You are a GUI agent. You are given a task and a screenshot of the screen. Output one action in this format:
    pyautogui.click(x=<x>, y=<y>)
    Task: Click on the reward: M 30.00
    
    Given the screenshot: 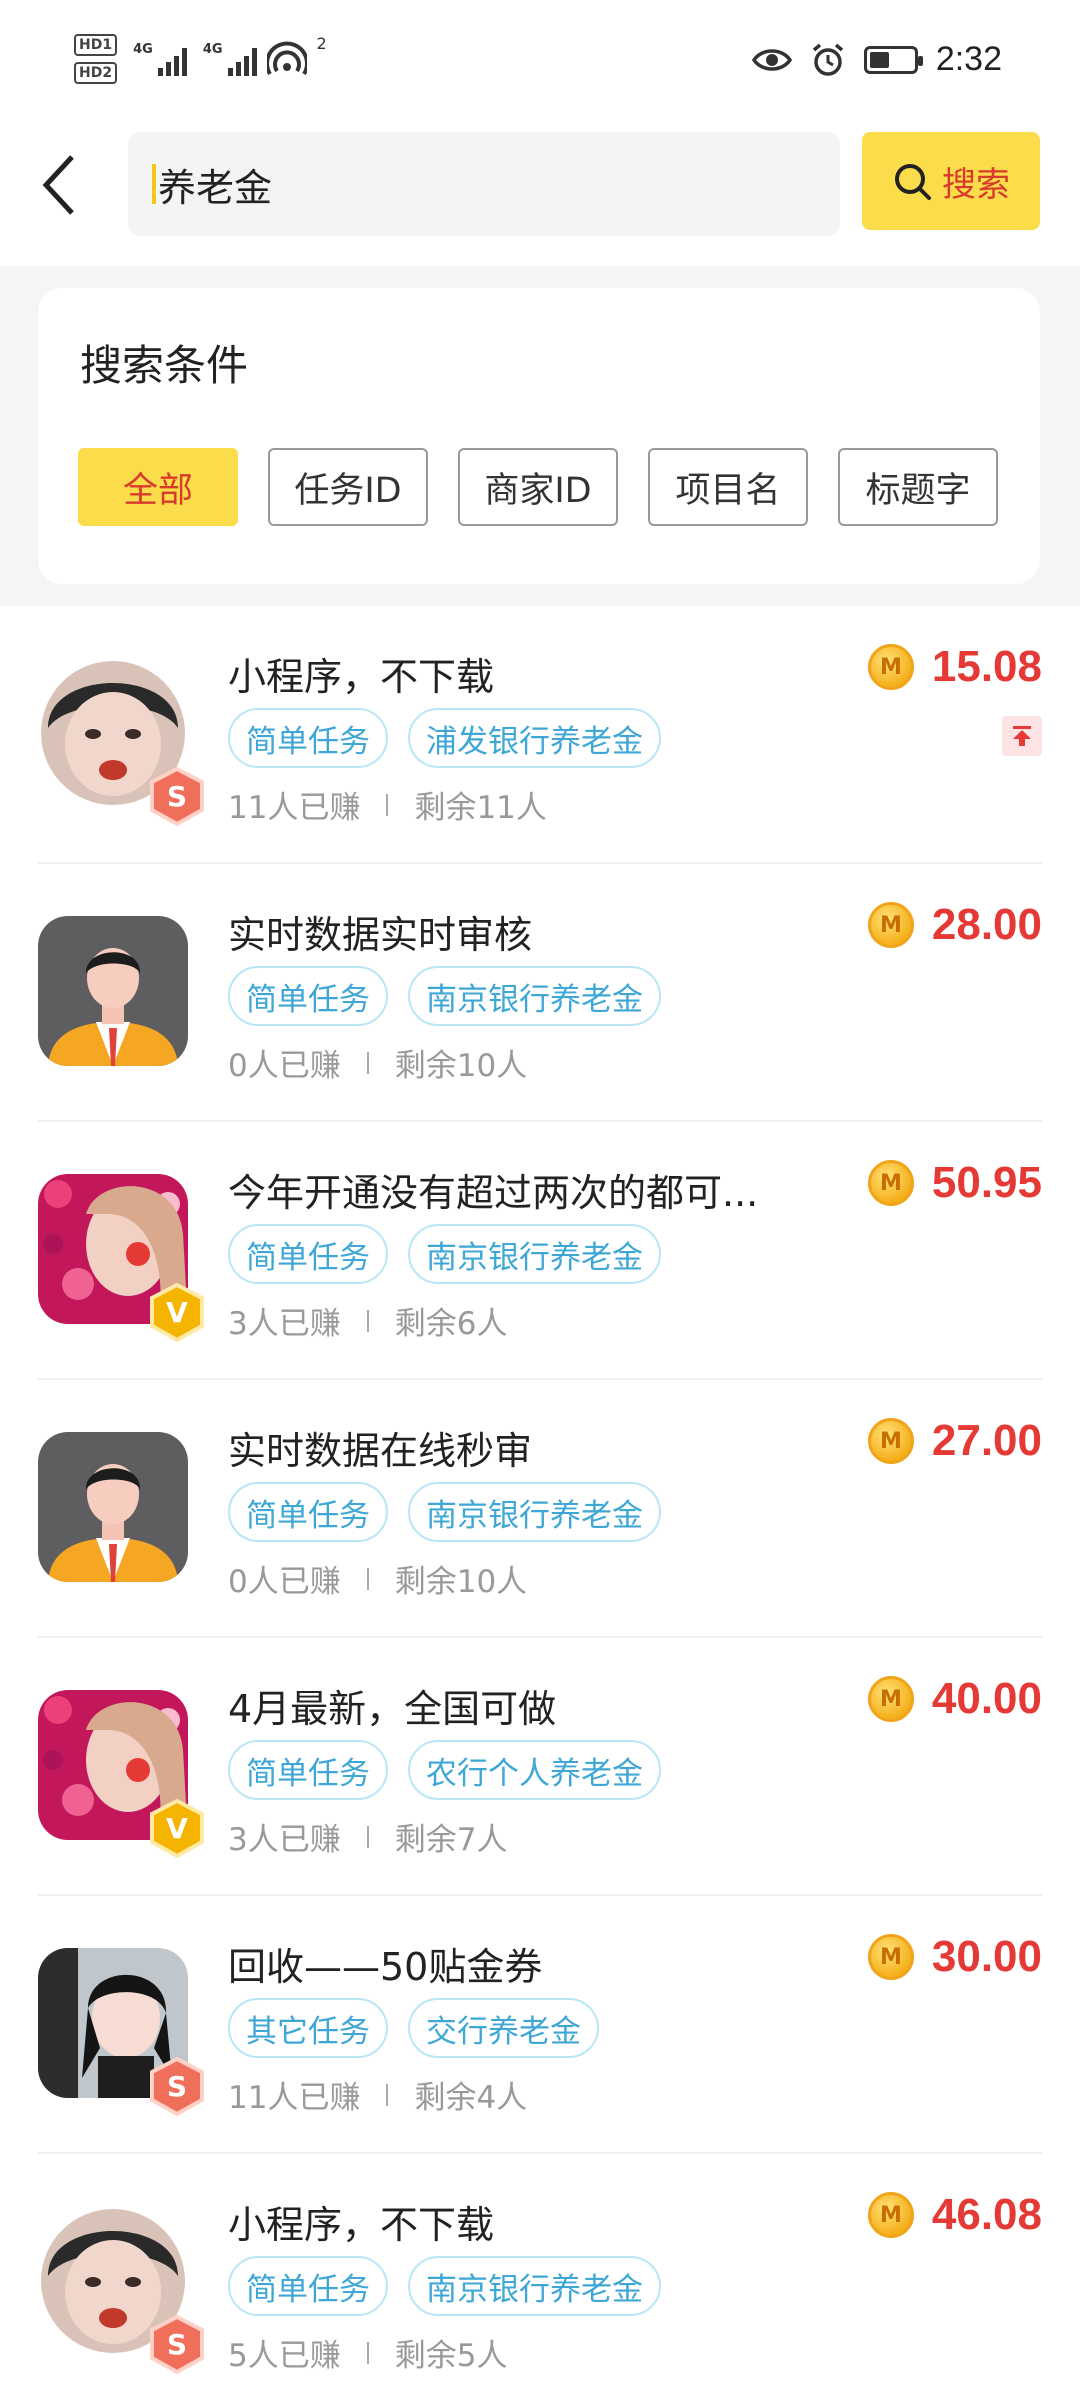 What is the action you would take?
    pyautogui.click(x=954, y=1957)
    